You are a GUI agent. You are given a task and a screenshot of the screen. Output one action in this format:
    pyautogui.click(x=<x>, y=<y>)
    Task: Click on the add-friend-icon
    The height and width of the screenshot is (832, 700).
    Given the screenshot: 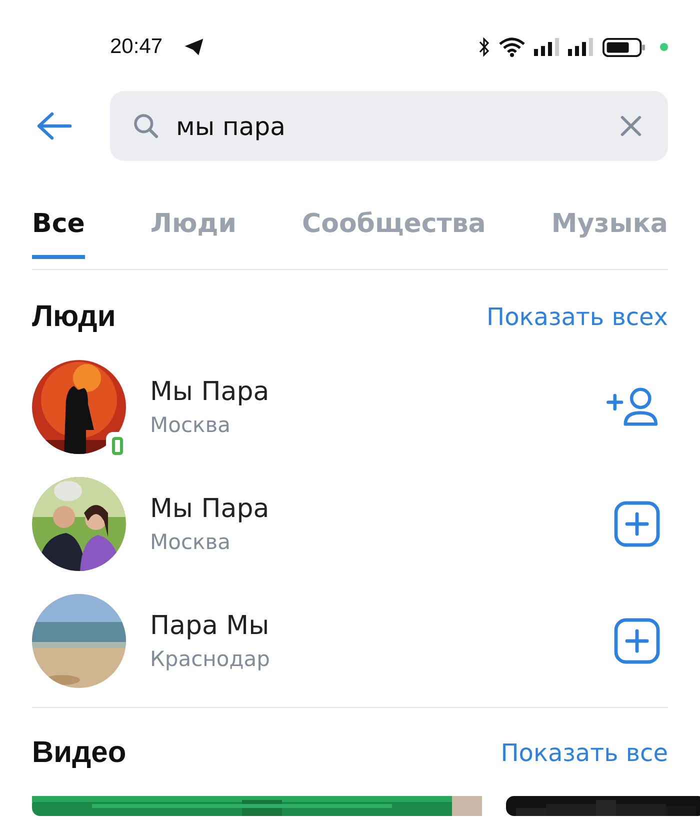 What is the action you would take?
    pyautogui.click(x=633, y=407)
    